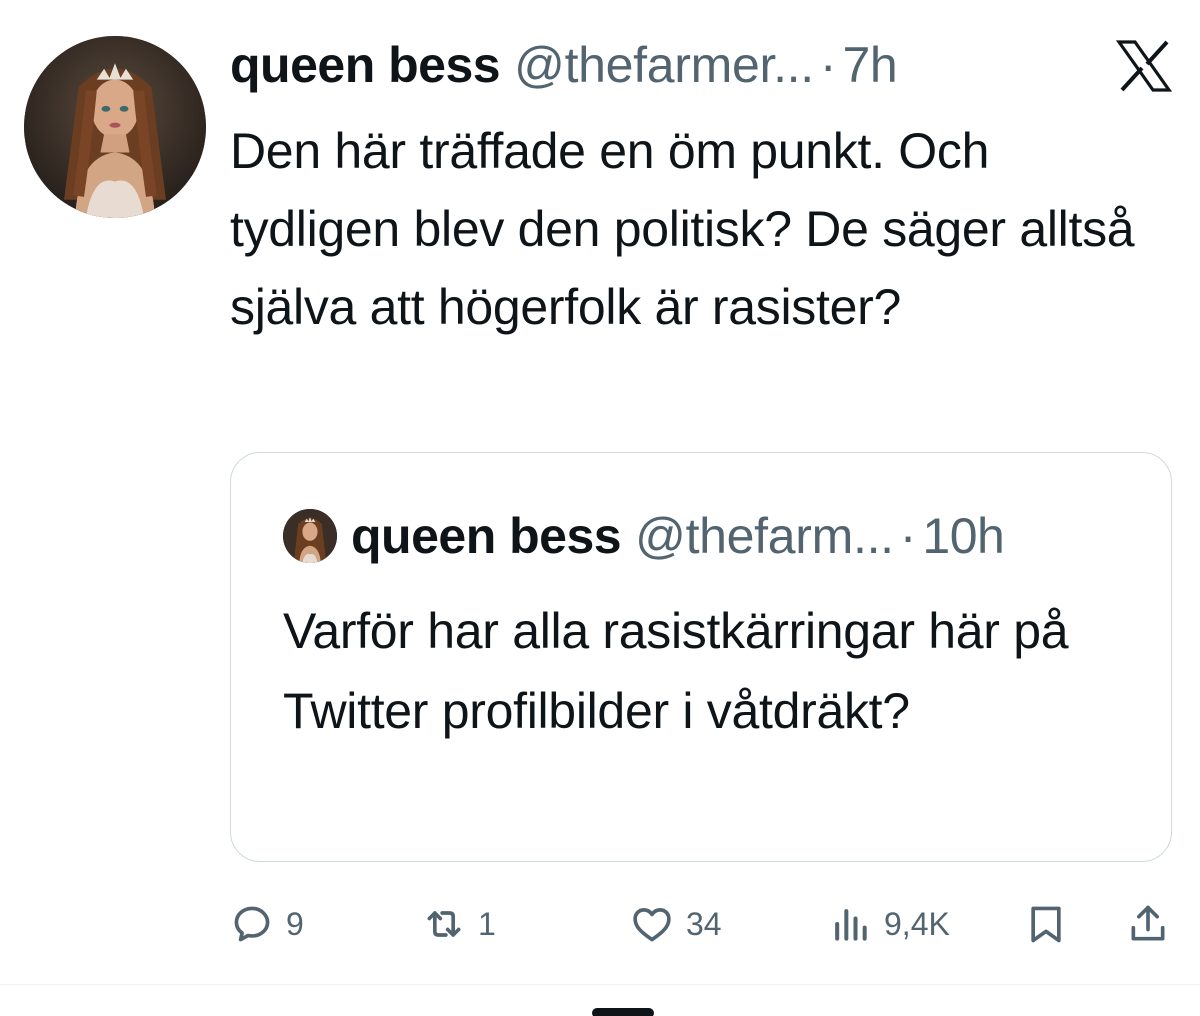 Image resolution: width=1200 pixels, height=1016 pixels. Describe the element at coordinates (252, 924) in the screenshot. I see `reply-icon` at that location.